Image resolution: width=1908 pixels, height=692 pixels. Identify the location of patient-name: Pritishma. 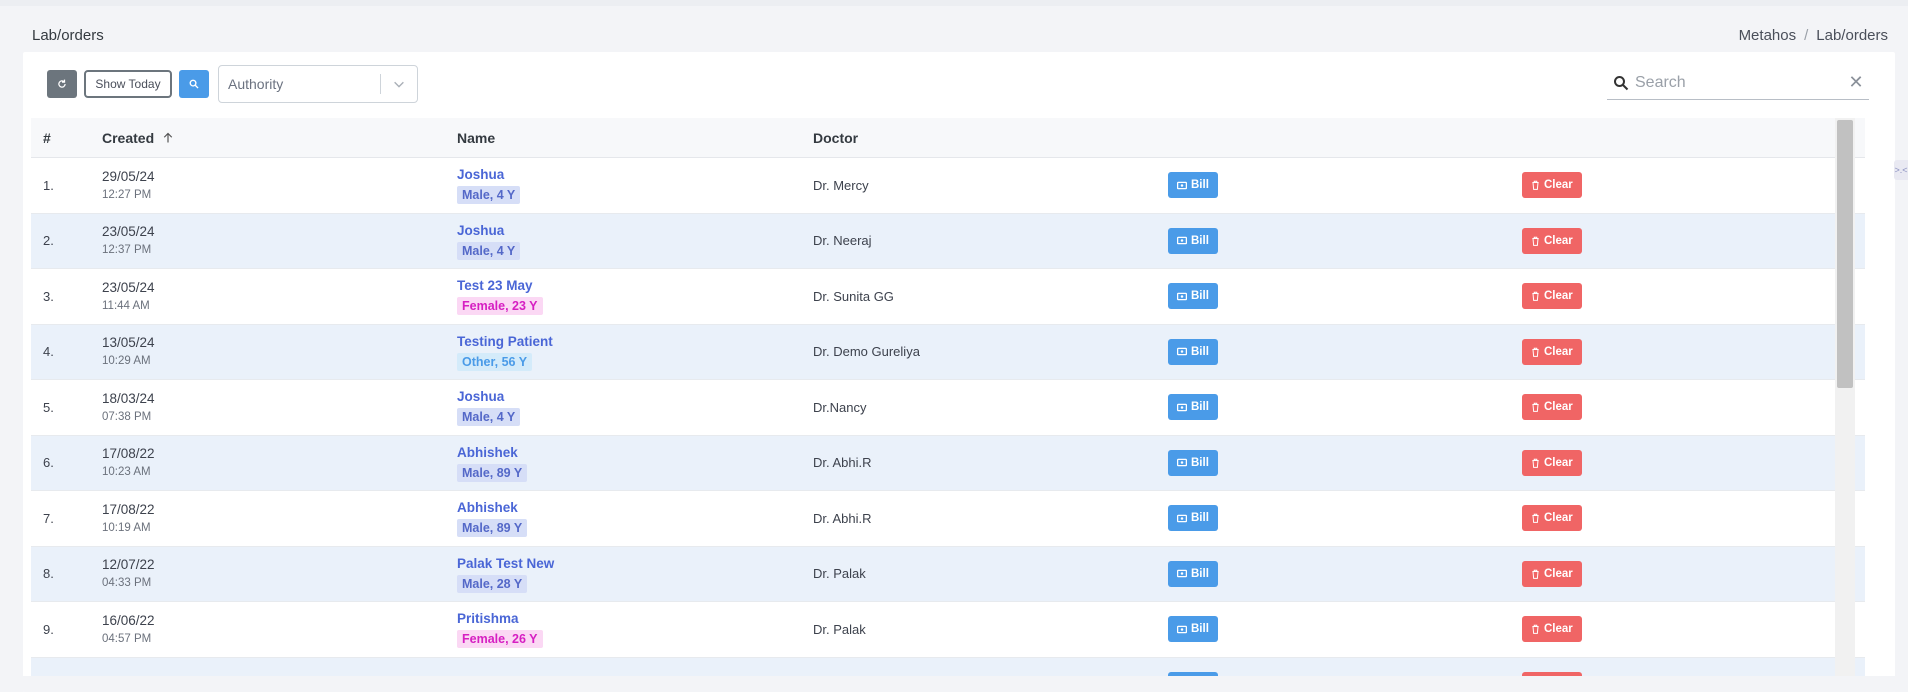
(635, 618).